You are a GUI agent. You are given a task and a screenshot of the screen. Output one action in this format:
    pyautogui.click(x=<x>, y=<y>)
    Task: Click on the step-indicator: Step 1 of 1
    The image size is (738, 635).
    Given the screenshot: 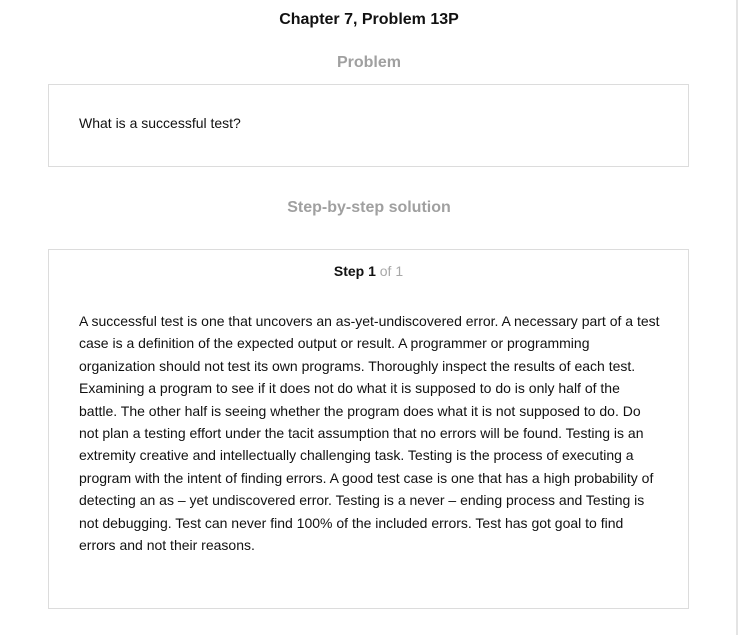 What is the action you would take?
    pyautogui.click(x=368, y=271)
    